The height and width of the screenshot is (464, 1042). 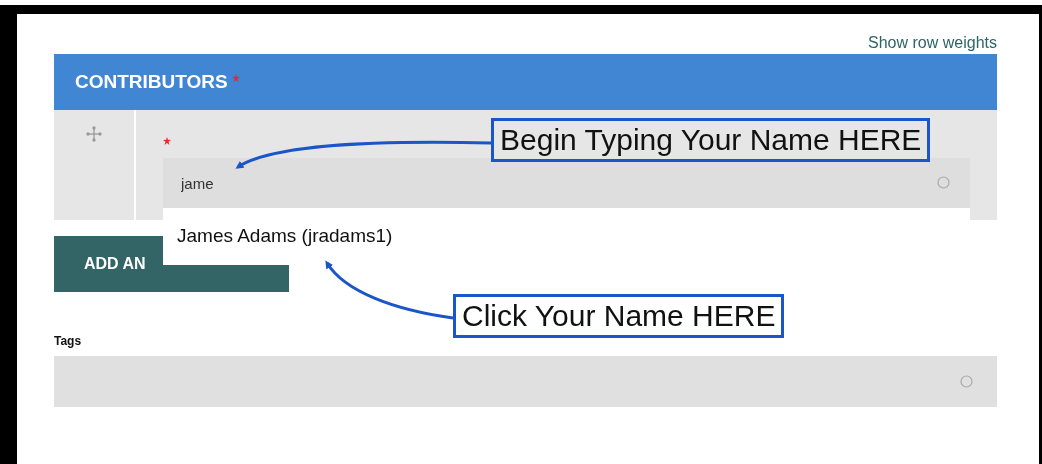 I want to click on section-title: CONTRIBUTORS, so click(x=151, y=81).